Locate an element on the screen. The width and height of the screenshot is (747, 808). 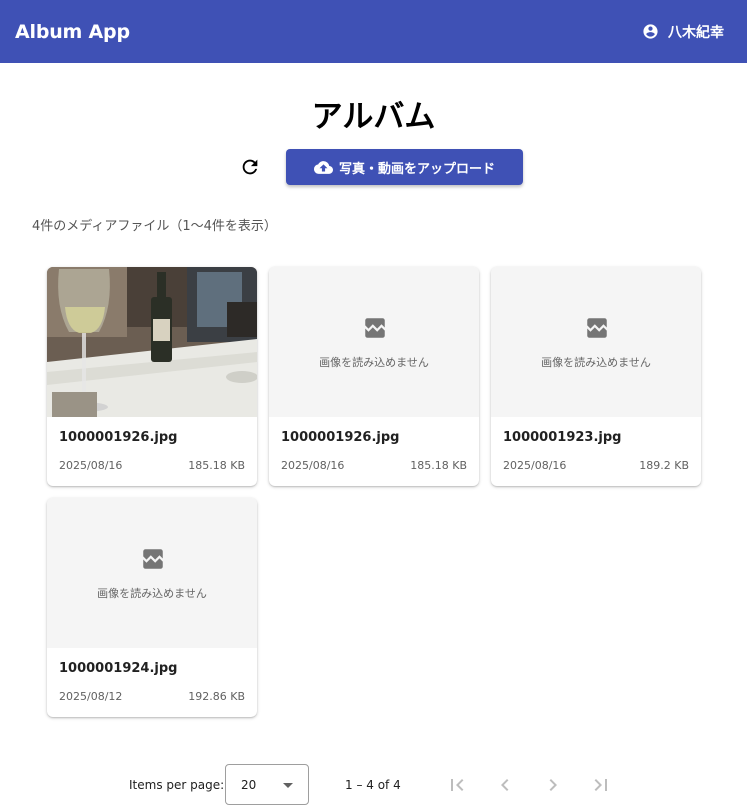
action-bar: 写真・動画をアップロード is located at coordinates (373, 167).